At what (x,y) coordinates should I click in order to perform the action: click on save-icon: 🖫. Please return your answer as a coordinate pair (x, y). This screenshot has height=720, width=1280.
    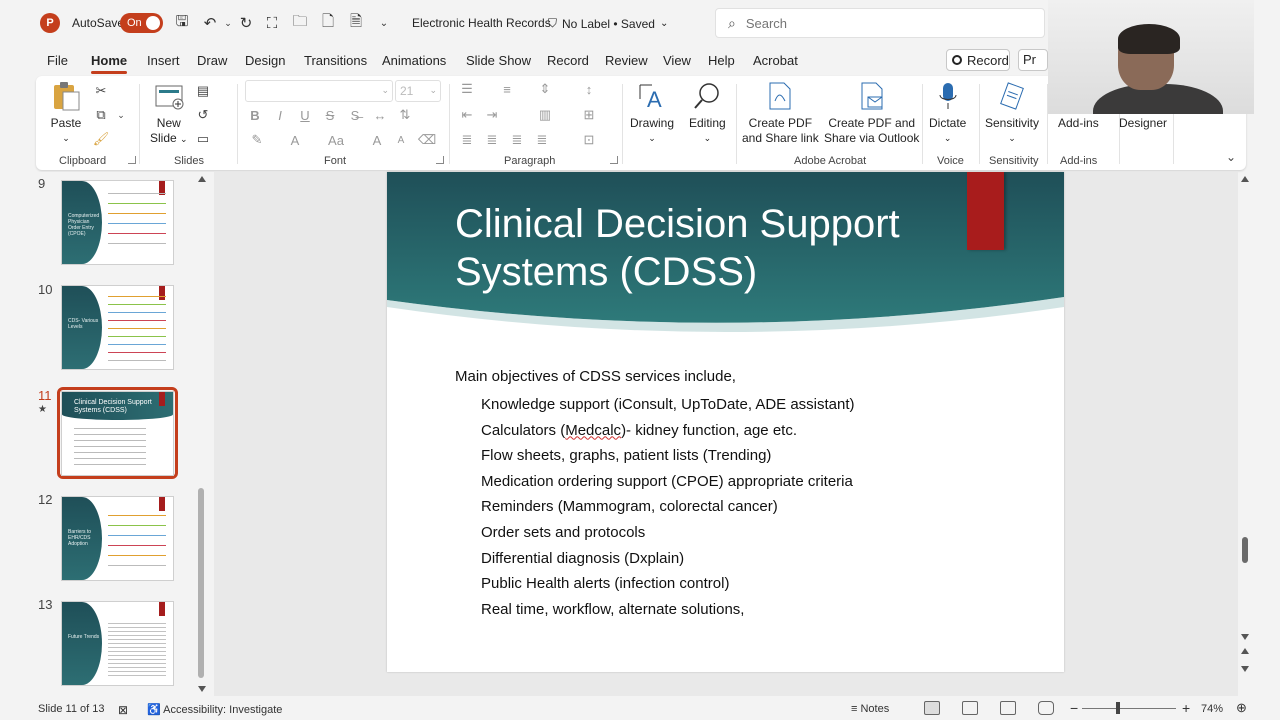
    Looking at the image, I should click on (182, 23).